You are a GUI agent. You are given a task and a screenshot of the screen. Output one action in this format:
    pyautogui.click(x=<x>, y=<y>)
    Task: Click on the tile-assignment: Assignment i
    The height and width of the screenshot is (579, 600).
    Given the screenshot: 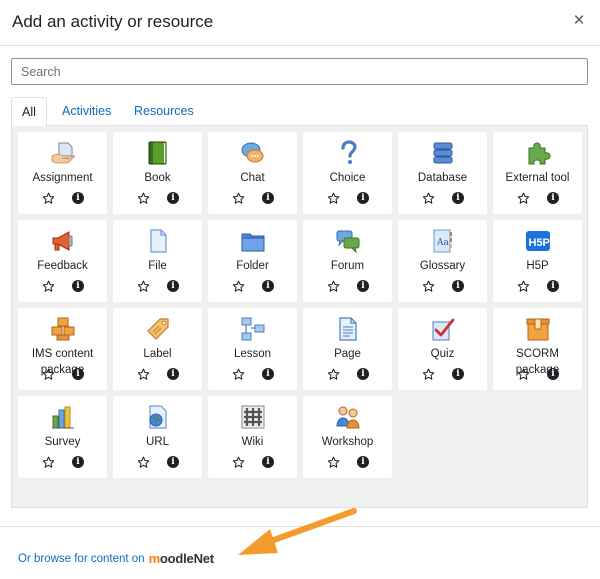 What is the action you would take?
    pyautogui.click(x=62, y=173)
    